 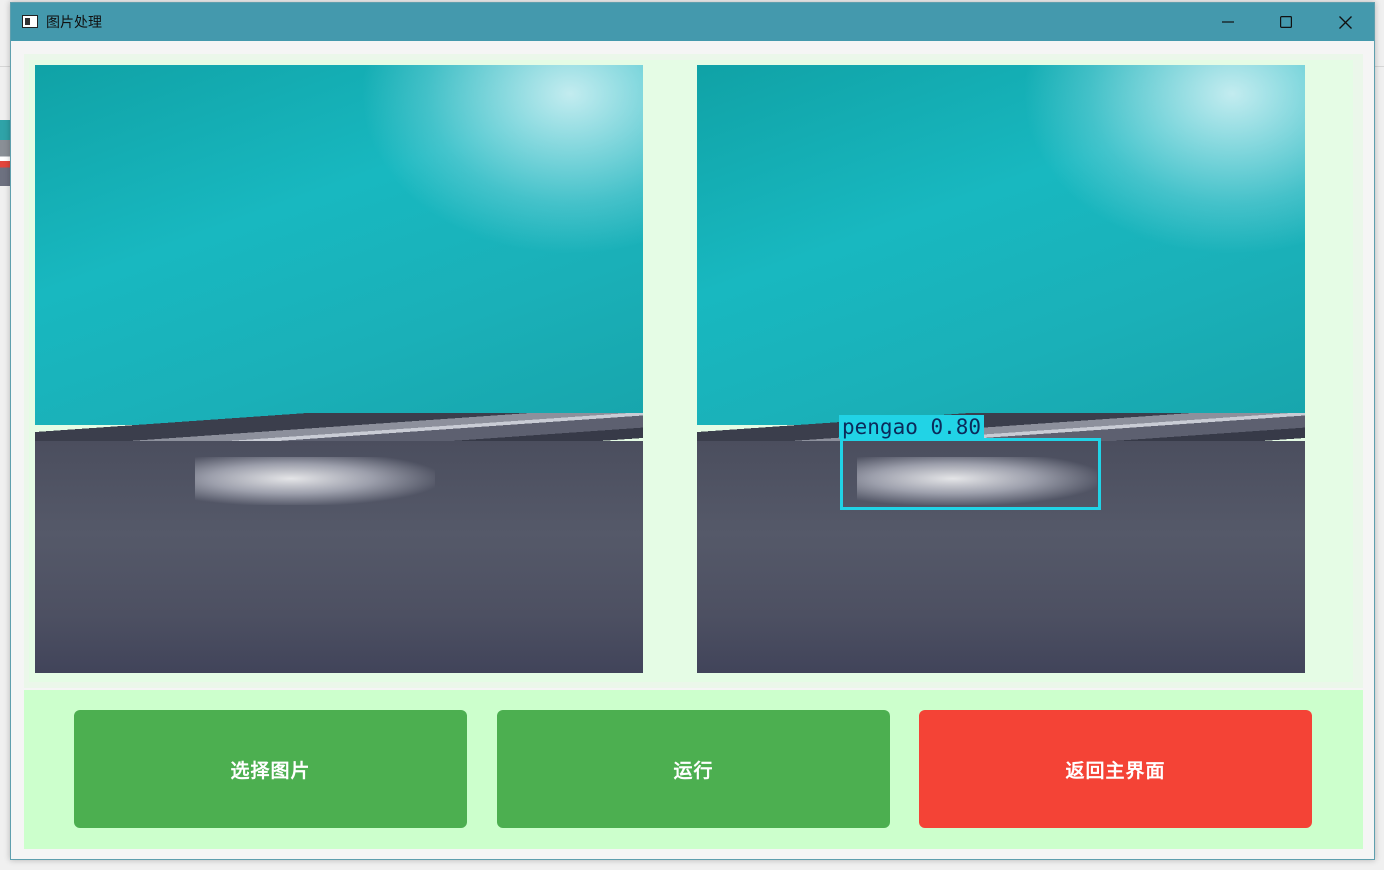 I want to click on select-image-button: 选择图片, so click(x=270, y=769).